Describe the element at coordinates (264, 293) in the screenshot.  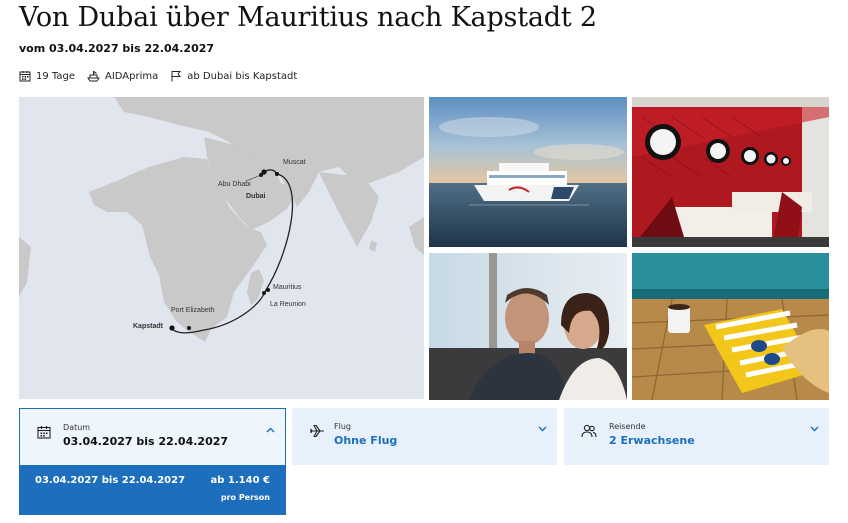
I see `port-dot-lareunion` at that location.